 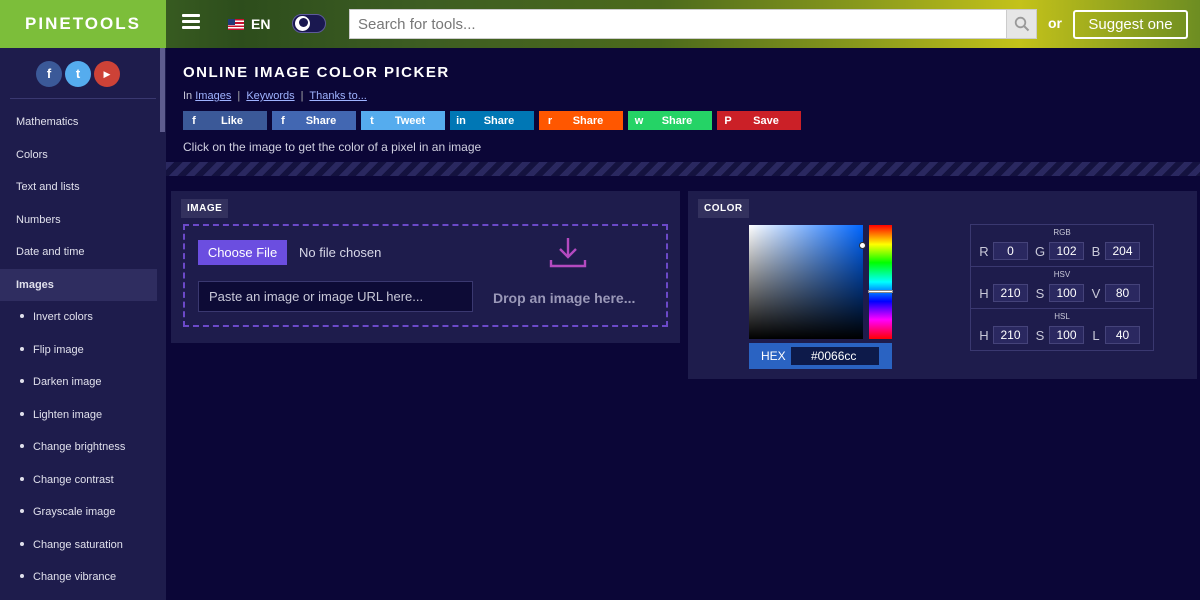 I want to click on group-title: HSV, so click(x=1062, y=274).